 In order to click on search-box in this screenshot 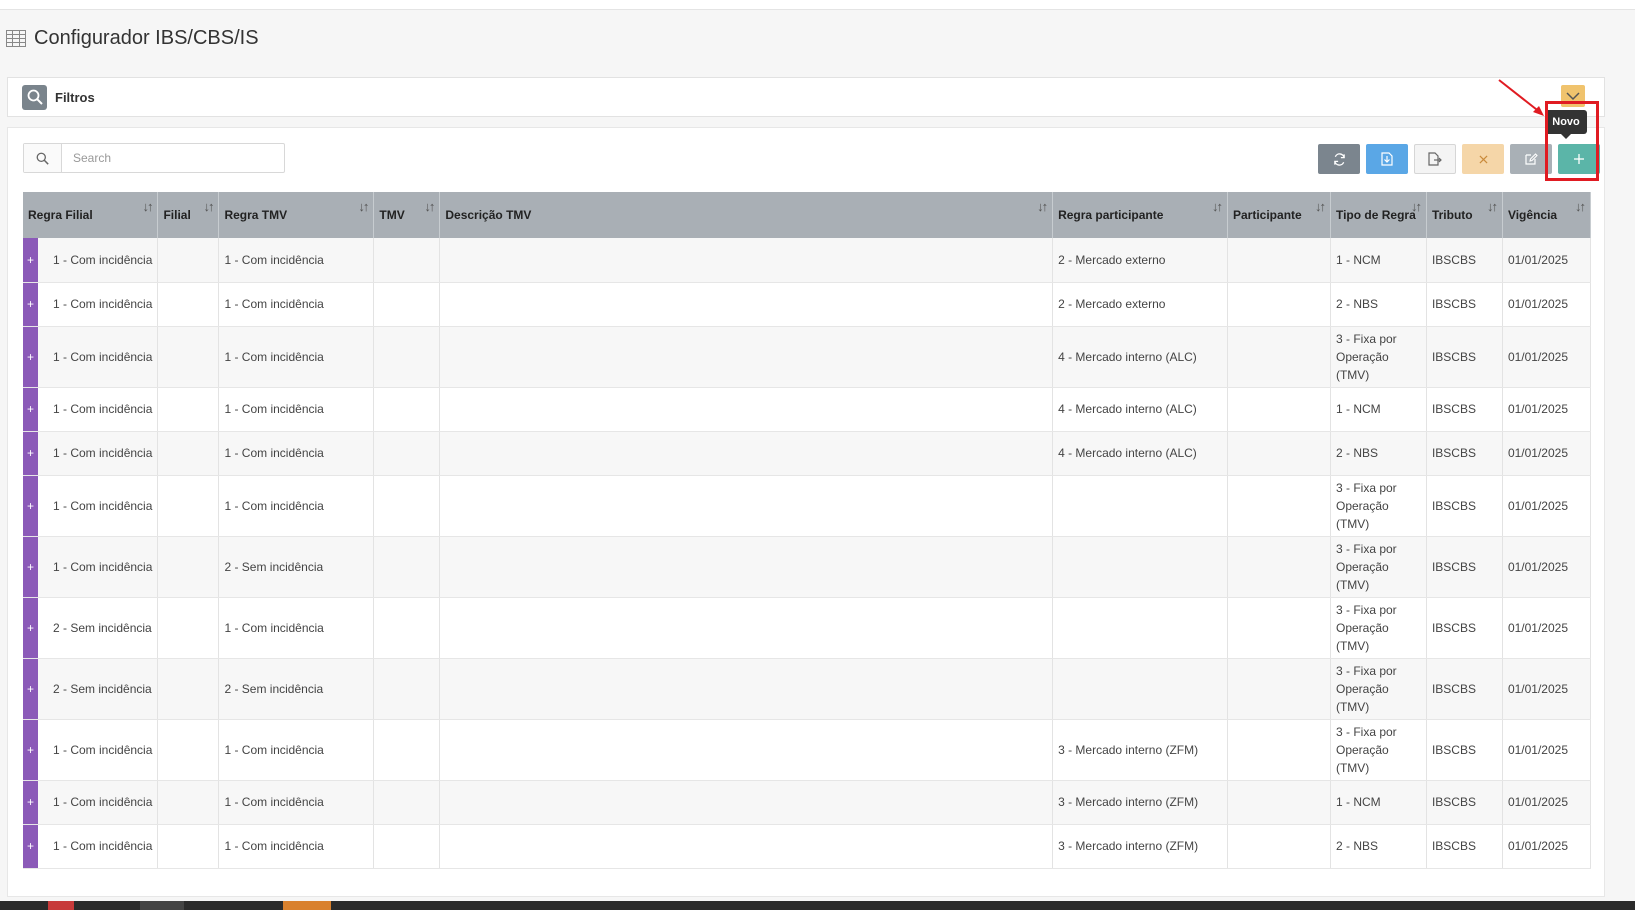, I will do `click(154, 158)`.